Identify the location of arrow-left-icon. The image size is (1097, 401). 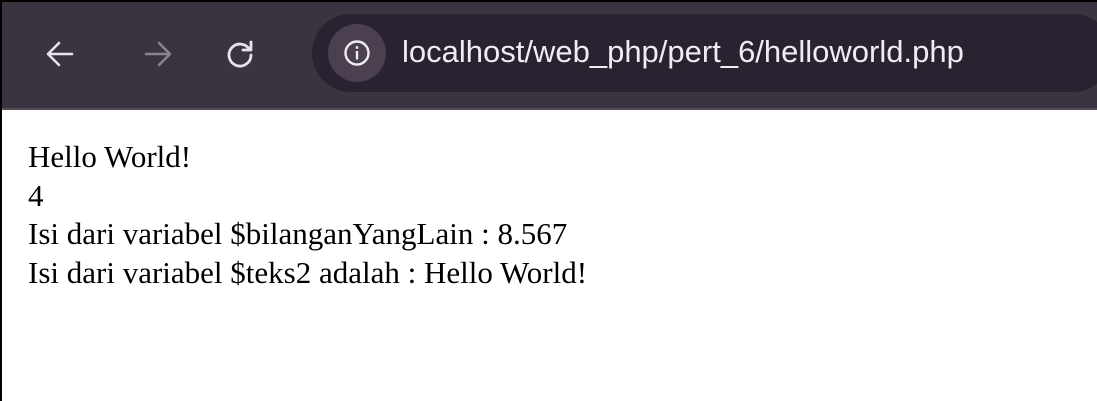
(60, 54).